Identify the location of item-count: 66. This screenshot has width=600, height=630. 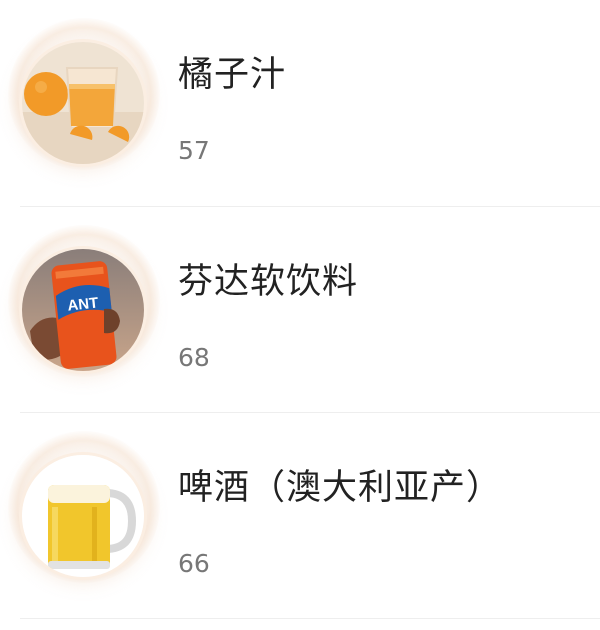
(194, 563).